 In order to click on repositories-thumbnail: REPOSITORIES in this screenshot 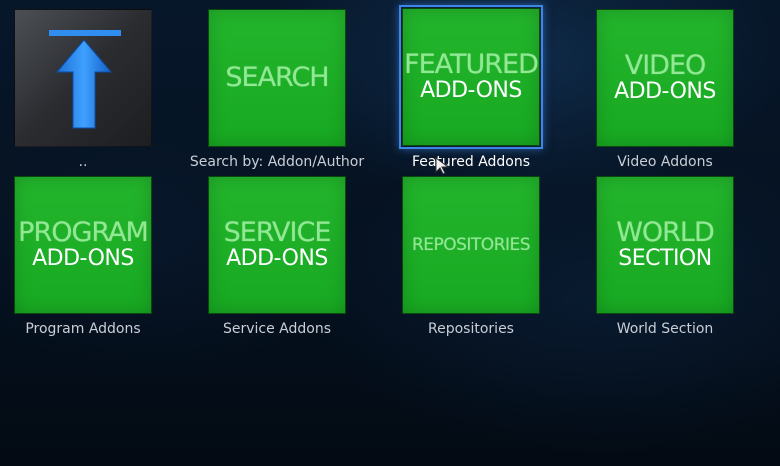, I will do `click(471, 245)`.